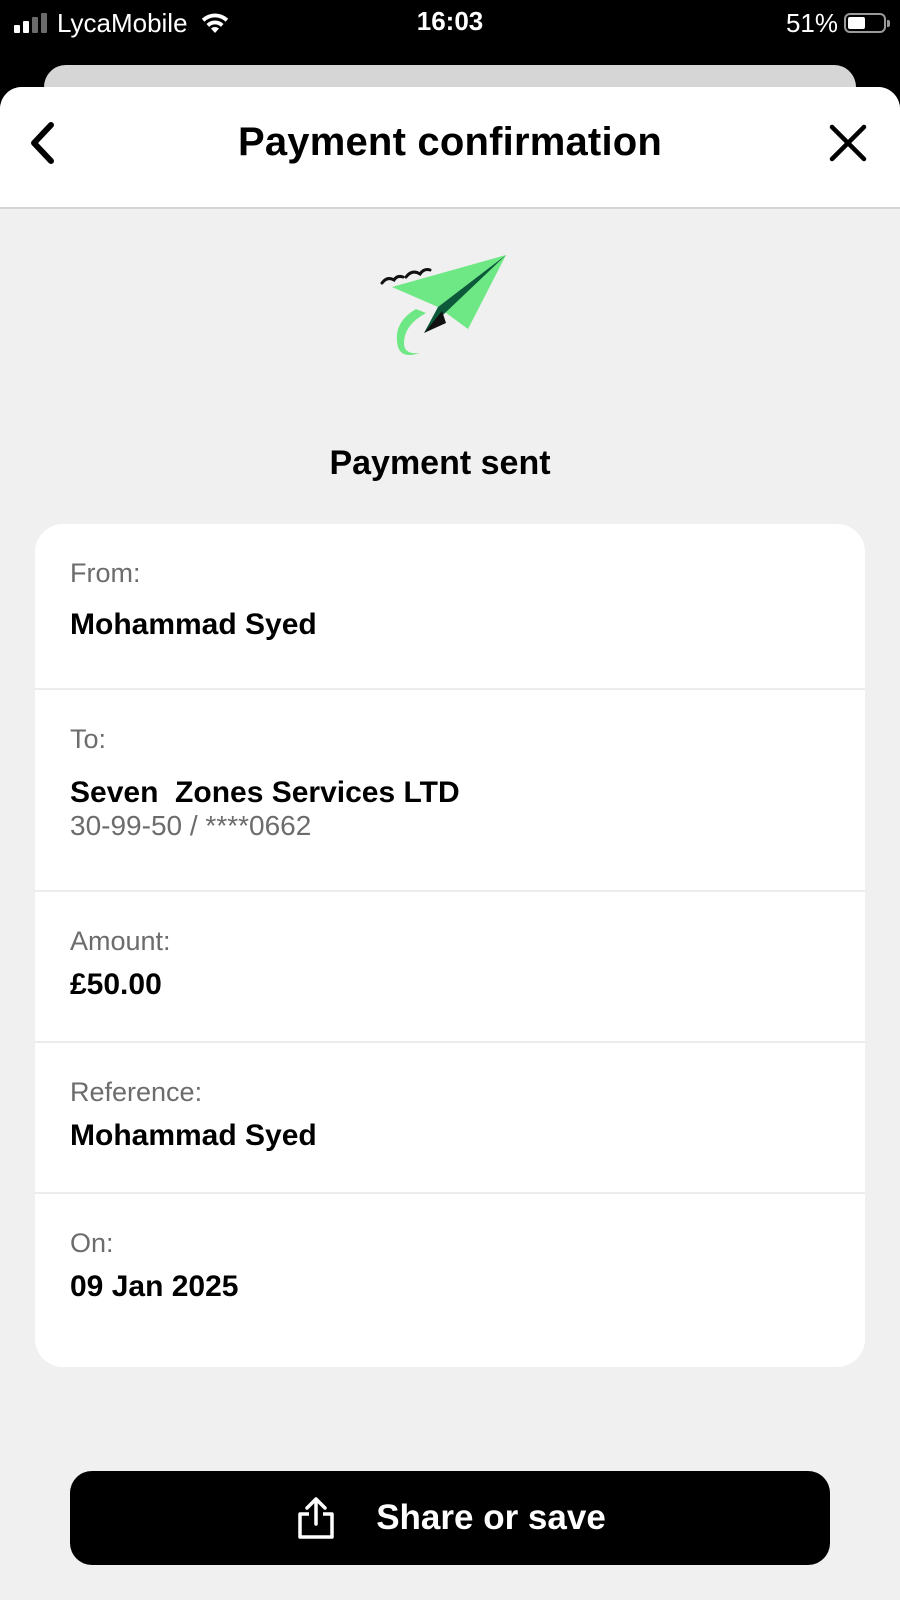 This screenshot has width=900, height=1600. What do you see at coordinates (450, 967) in the screenshot?
I see `detail-row-amount: Amount: £50.00` at bounding box center [450, 967].